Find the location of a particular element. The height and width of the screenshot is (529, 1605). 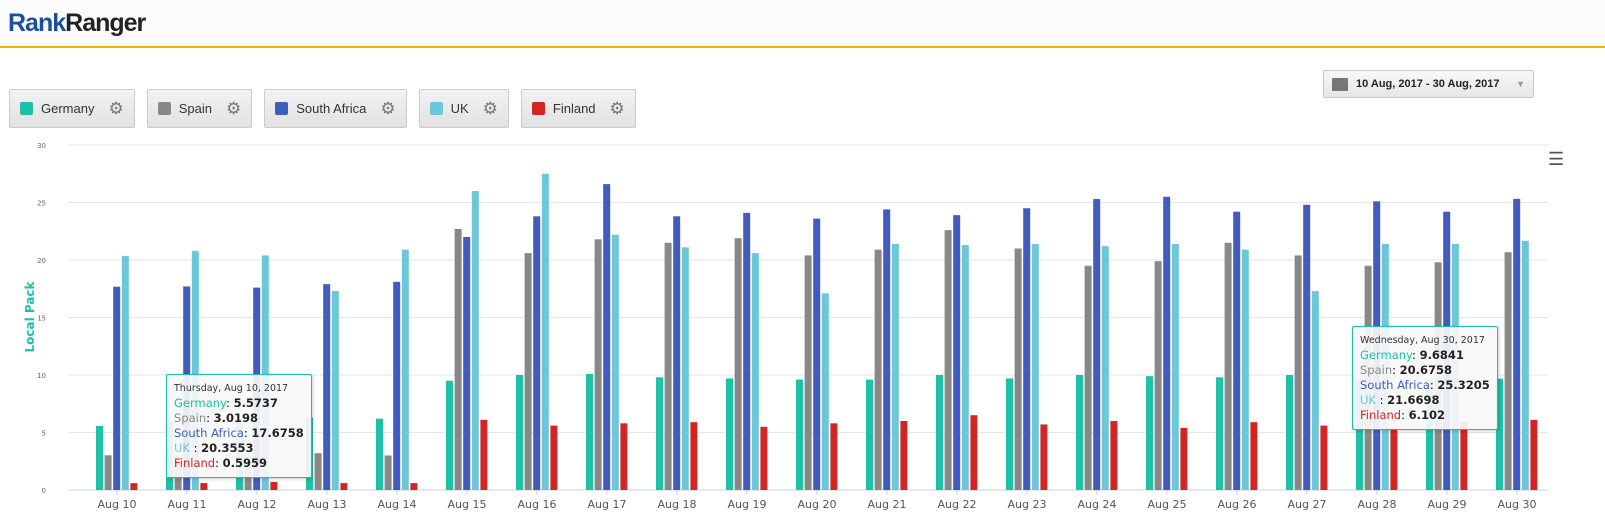

tooltip-row: Germany: 9.6841 is located at coordinates (1412, 355).